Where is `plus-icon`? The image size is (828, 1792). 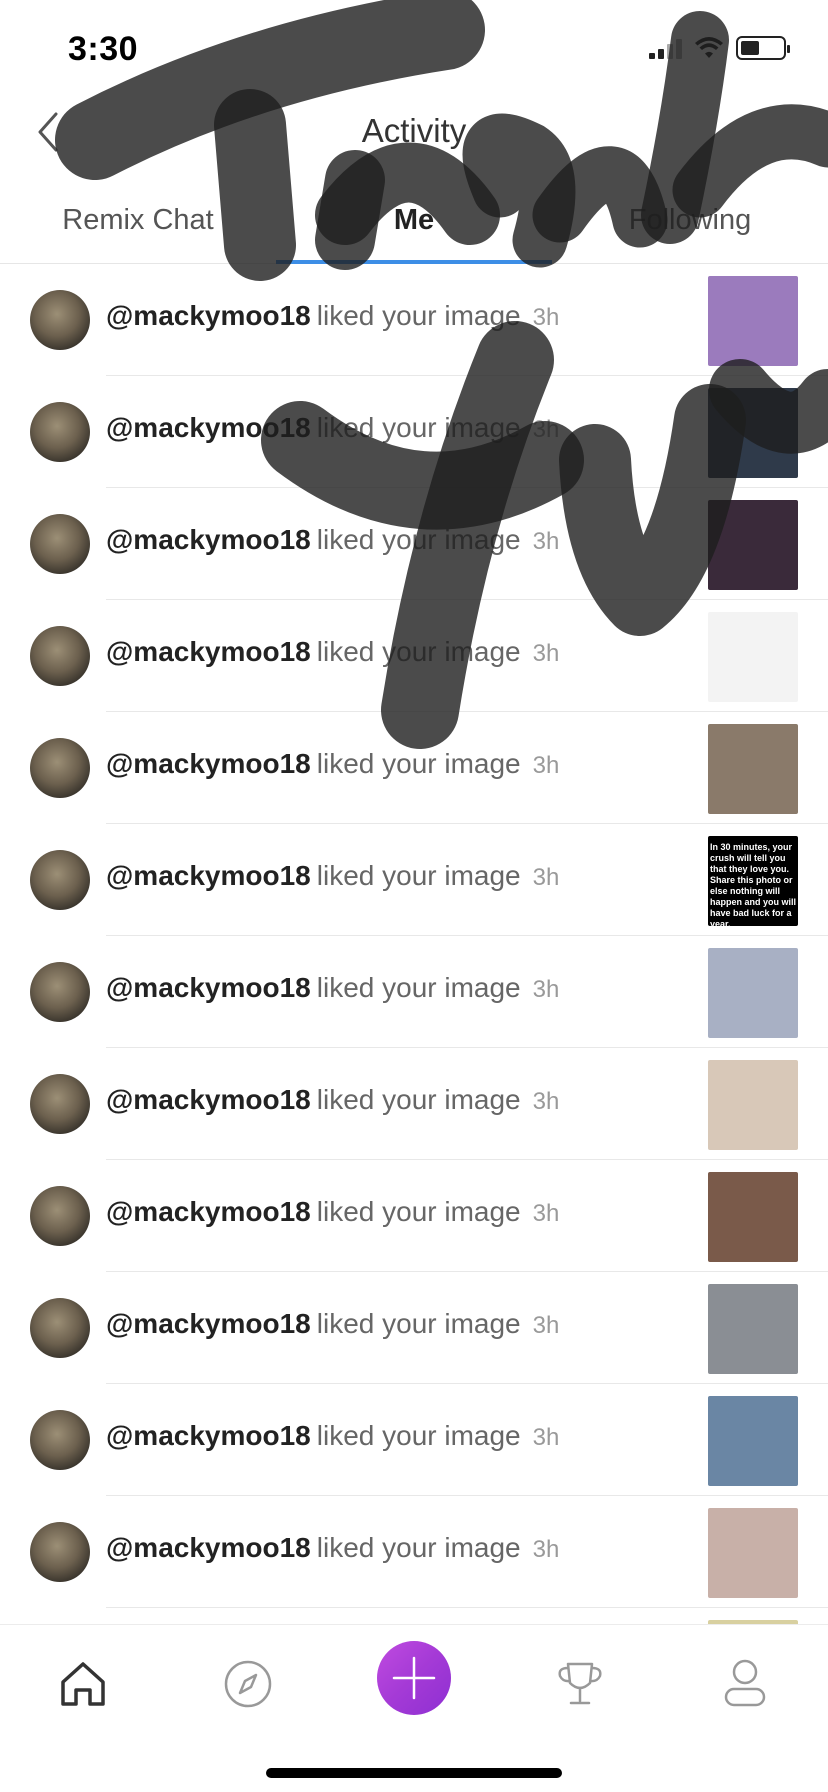 plus-icon is located at coordinates (414, 1678).